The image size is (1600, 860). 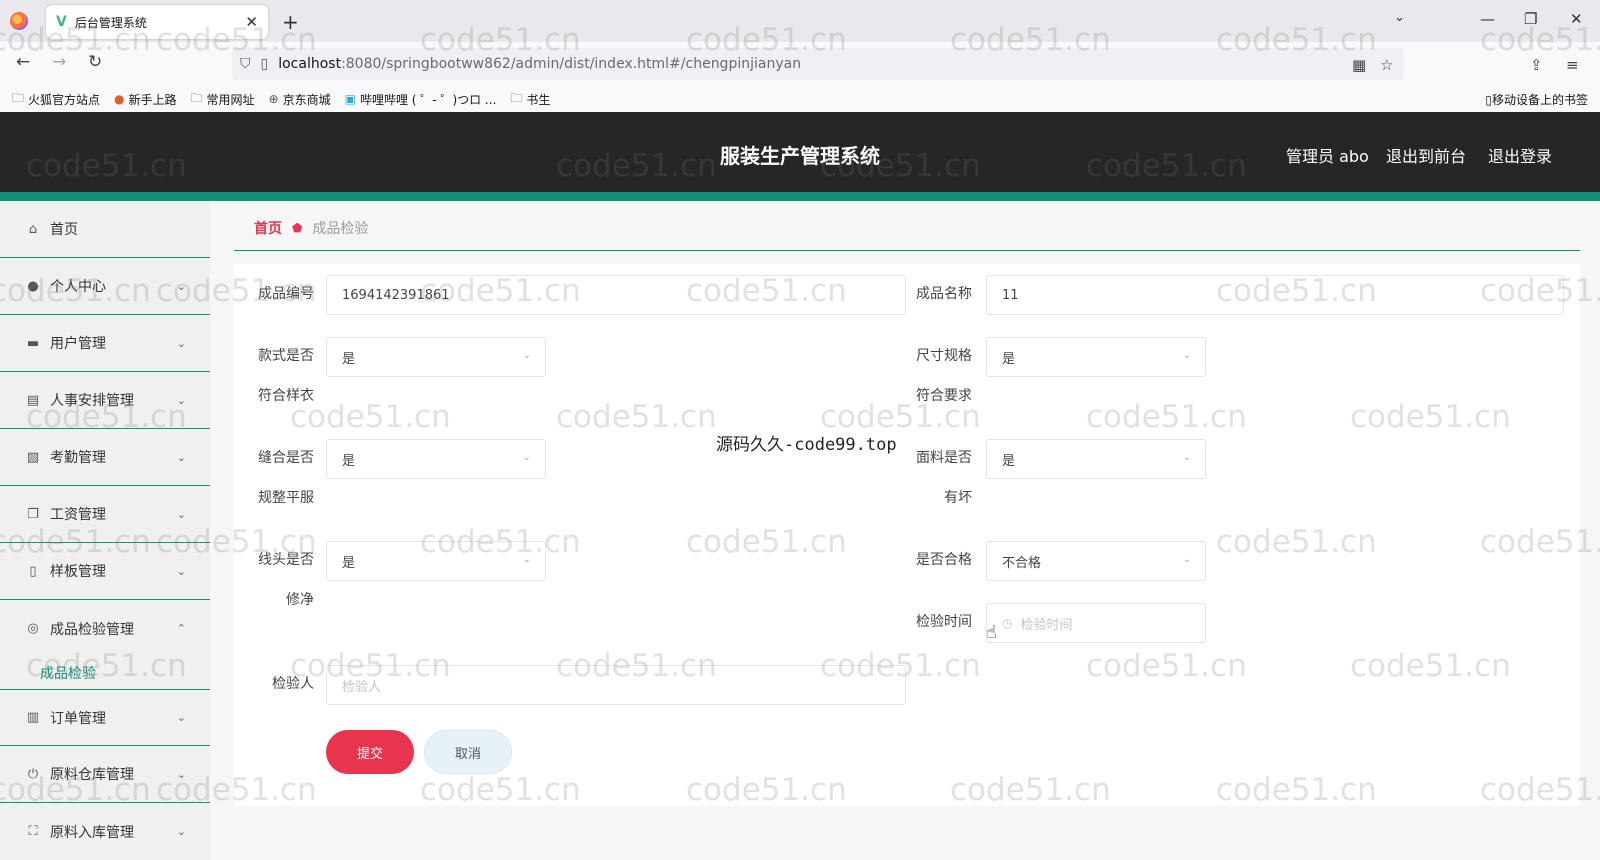 What do you see at coordinates (311, 228) in the screenshot?
I see `breadcrumb: 首页 ⬟ 成品检验` at bounding box center [311, 228].